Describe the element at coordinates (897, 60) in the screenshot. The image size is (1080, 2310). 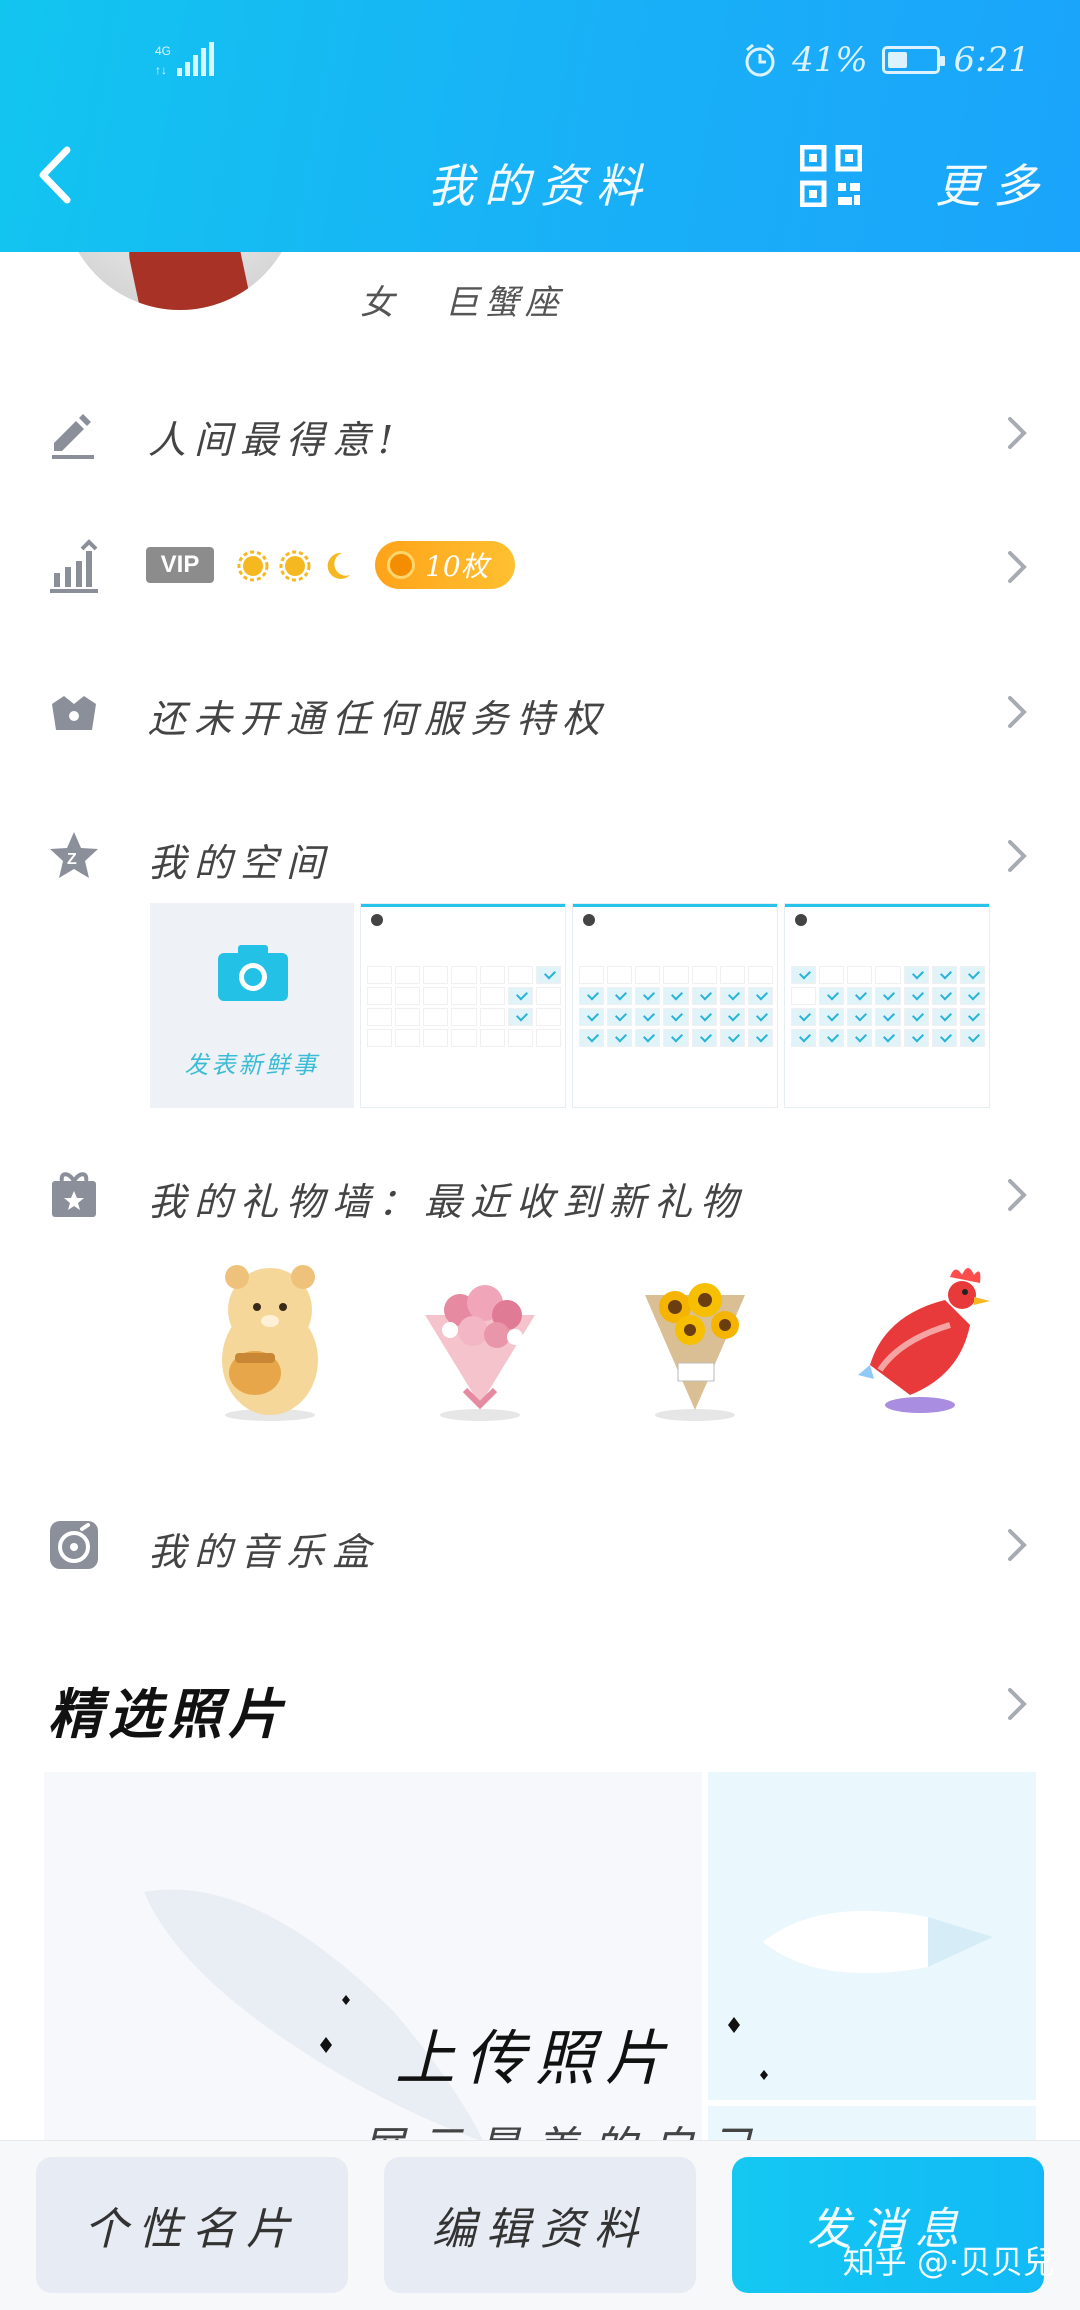
I see `battery-fill` at that location.